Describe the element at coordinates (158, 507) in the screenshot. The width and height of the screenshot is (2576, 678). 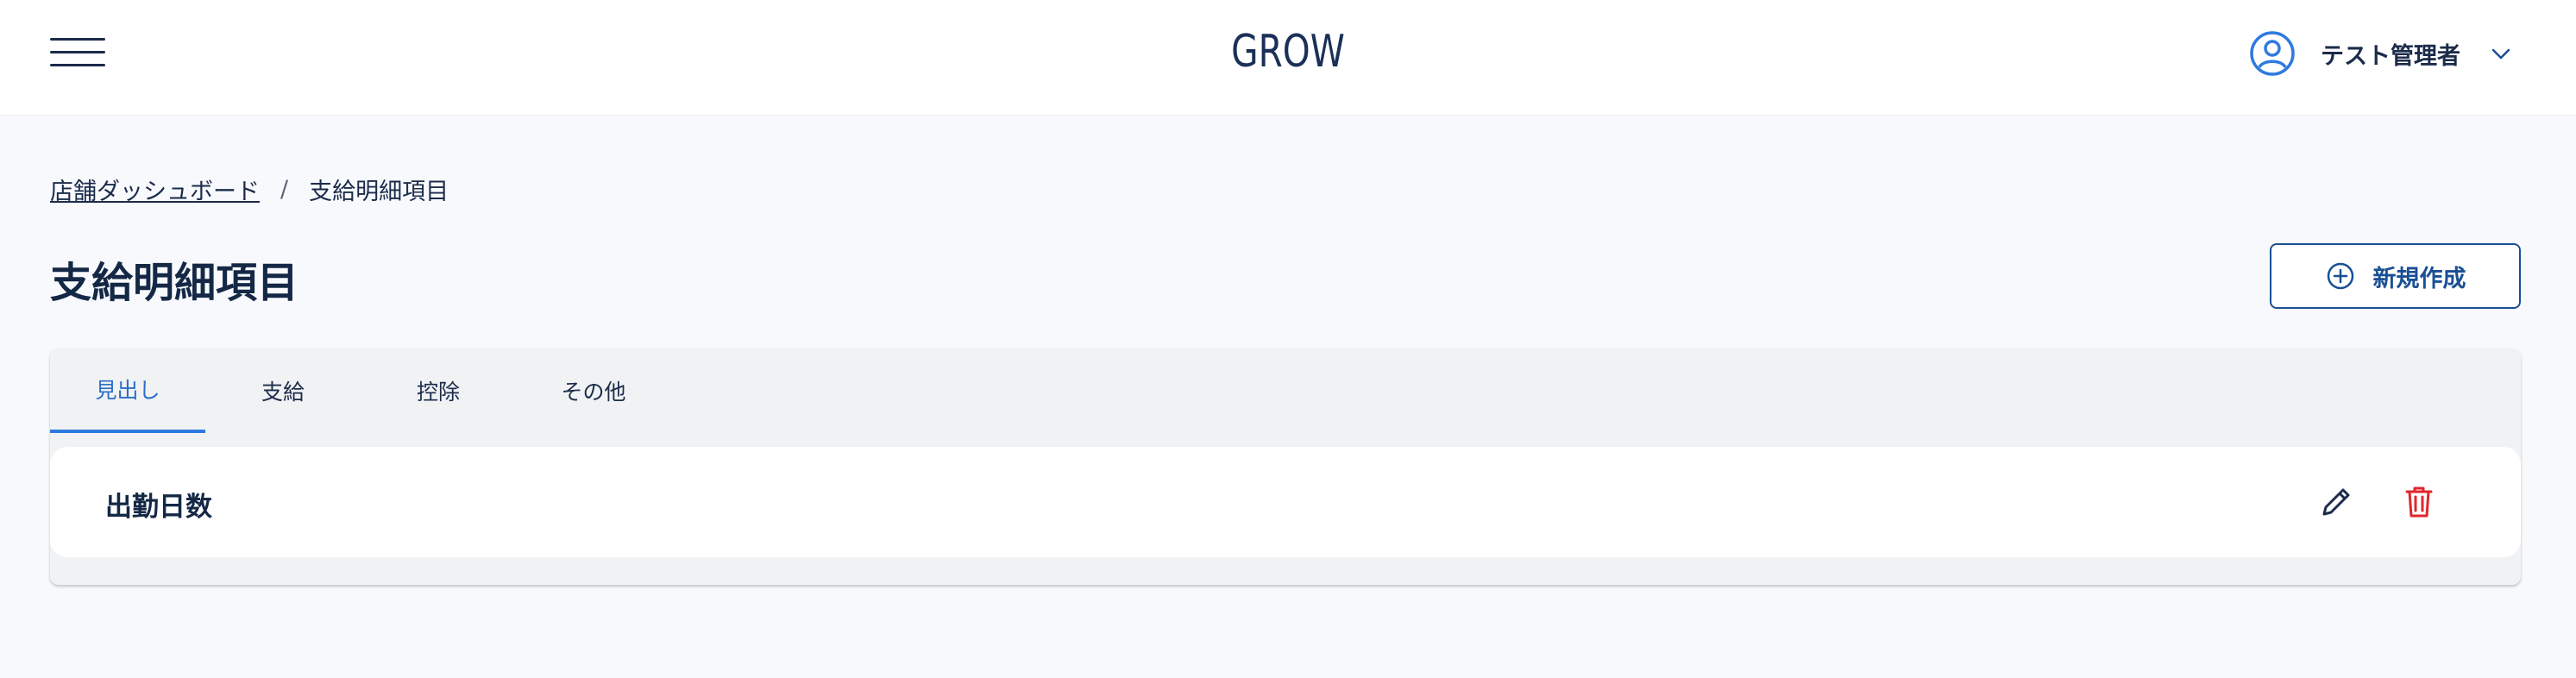
I see `item-name: 出勤日数` at that location.